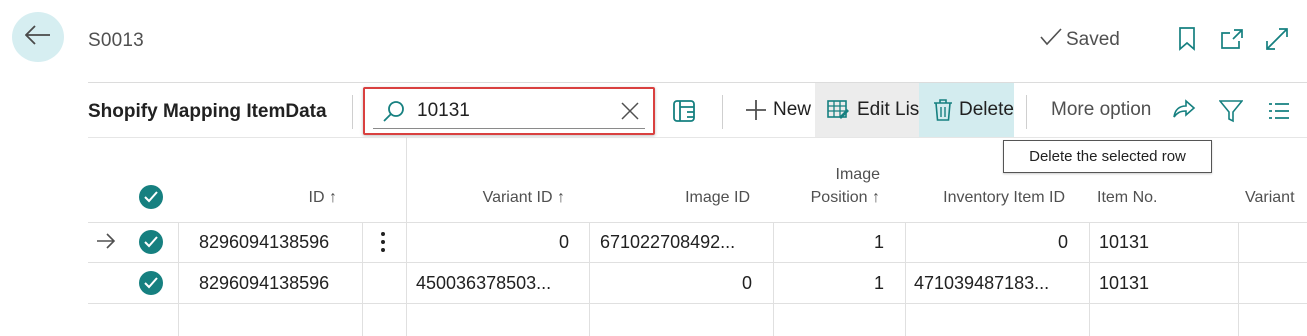 The image size is (1307, 336). Describe the element at coordinates (1157, 197) in the screenshot. I see `column-header-item-no: Item No.` at that location.